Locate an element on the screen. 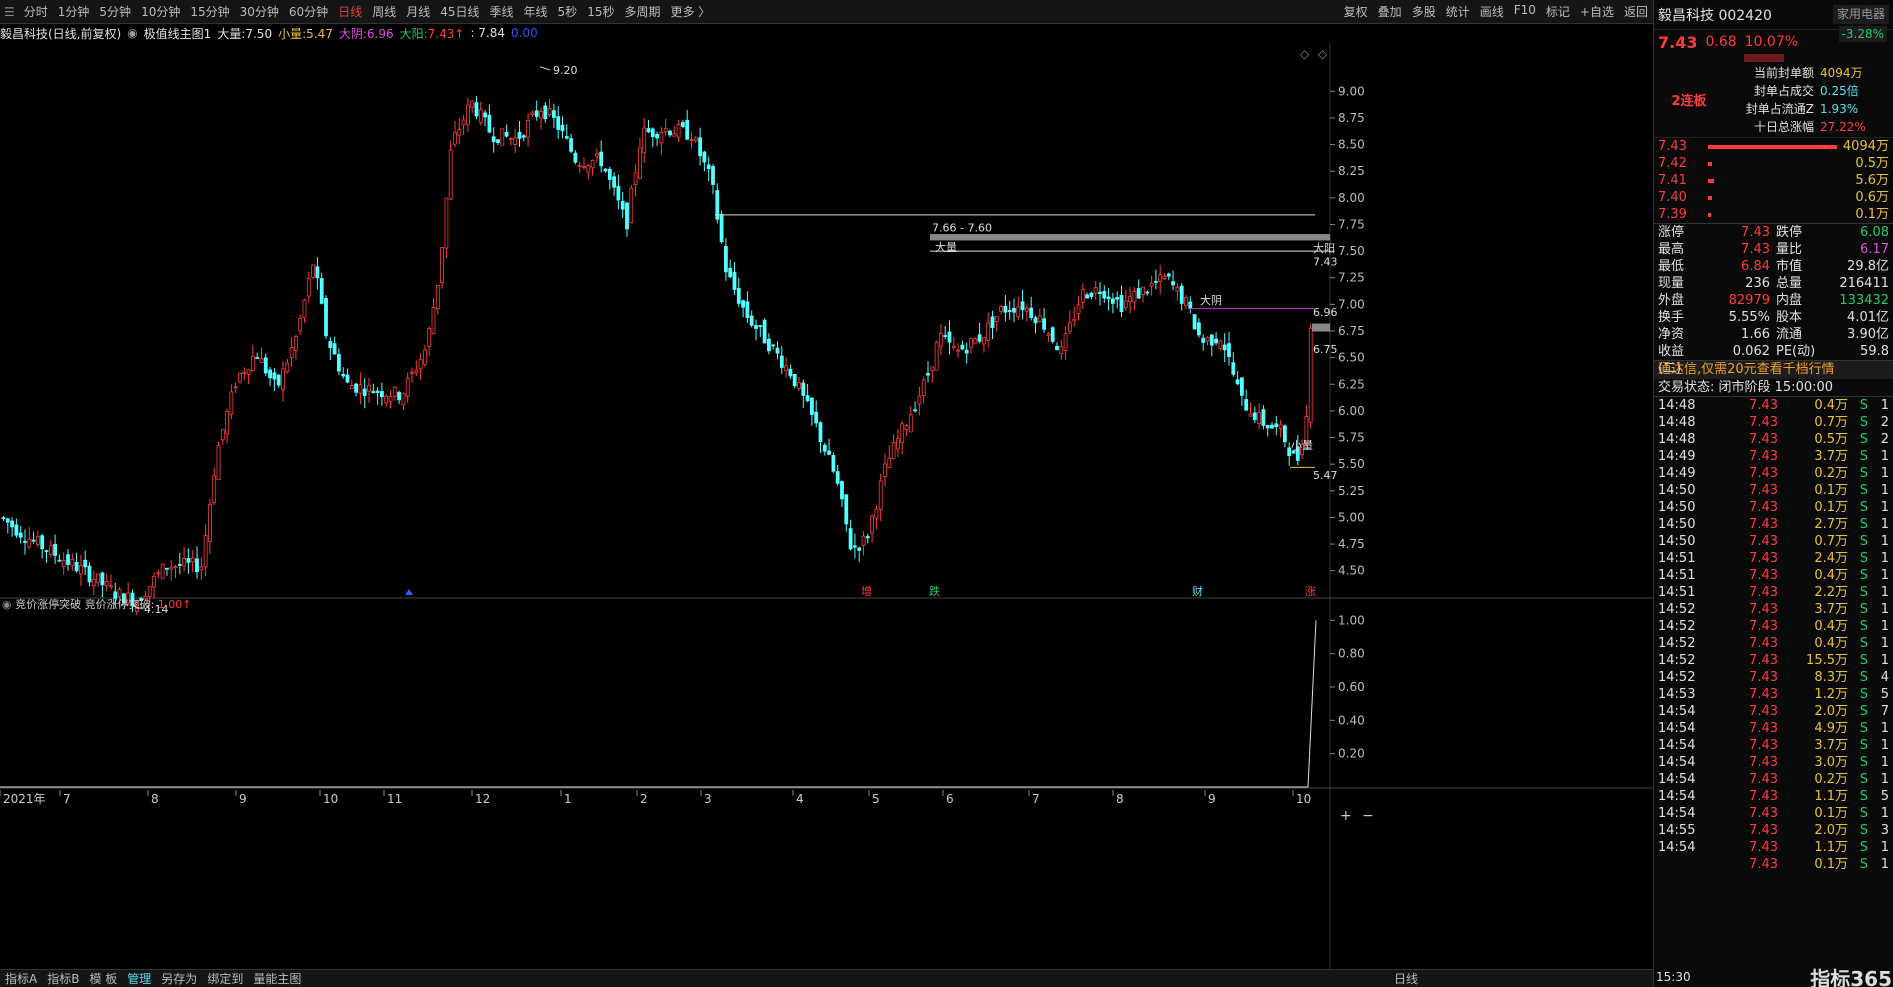 The image size is (1893, 987). tick-row: 14:54 7.43 0.1万 S 1 is located at coordinates (1773, 813).